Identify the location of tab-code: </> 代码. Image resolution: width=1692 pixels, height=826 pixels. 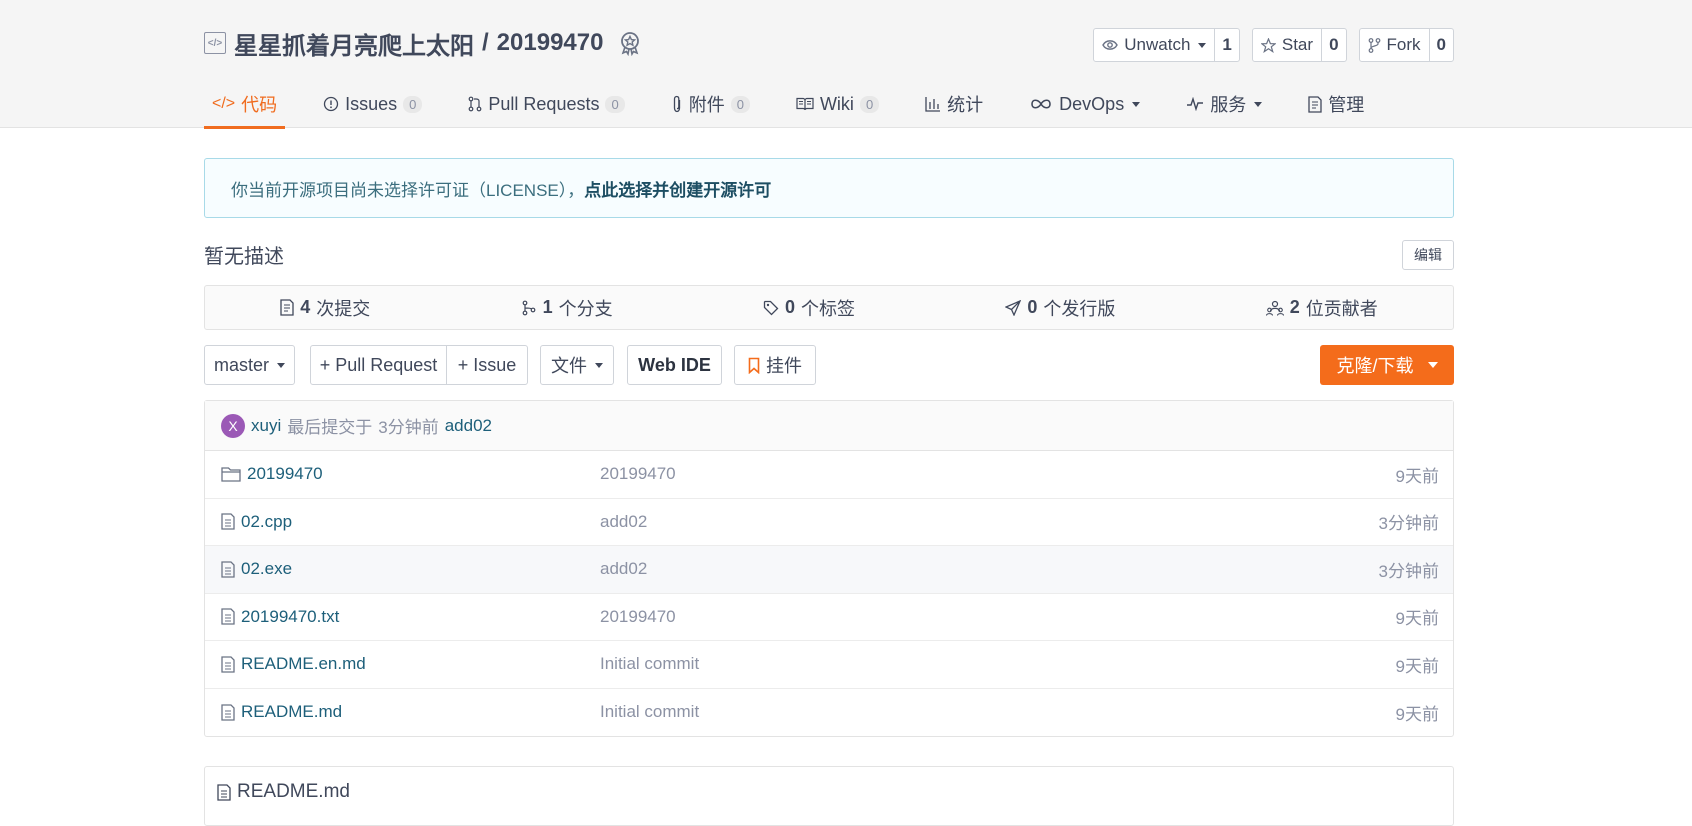
(245, 104).